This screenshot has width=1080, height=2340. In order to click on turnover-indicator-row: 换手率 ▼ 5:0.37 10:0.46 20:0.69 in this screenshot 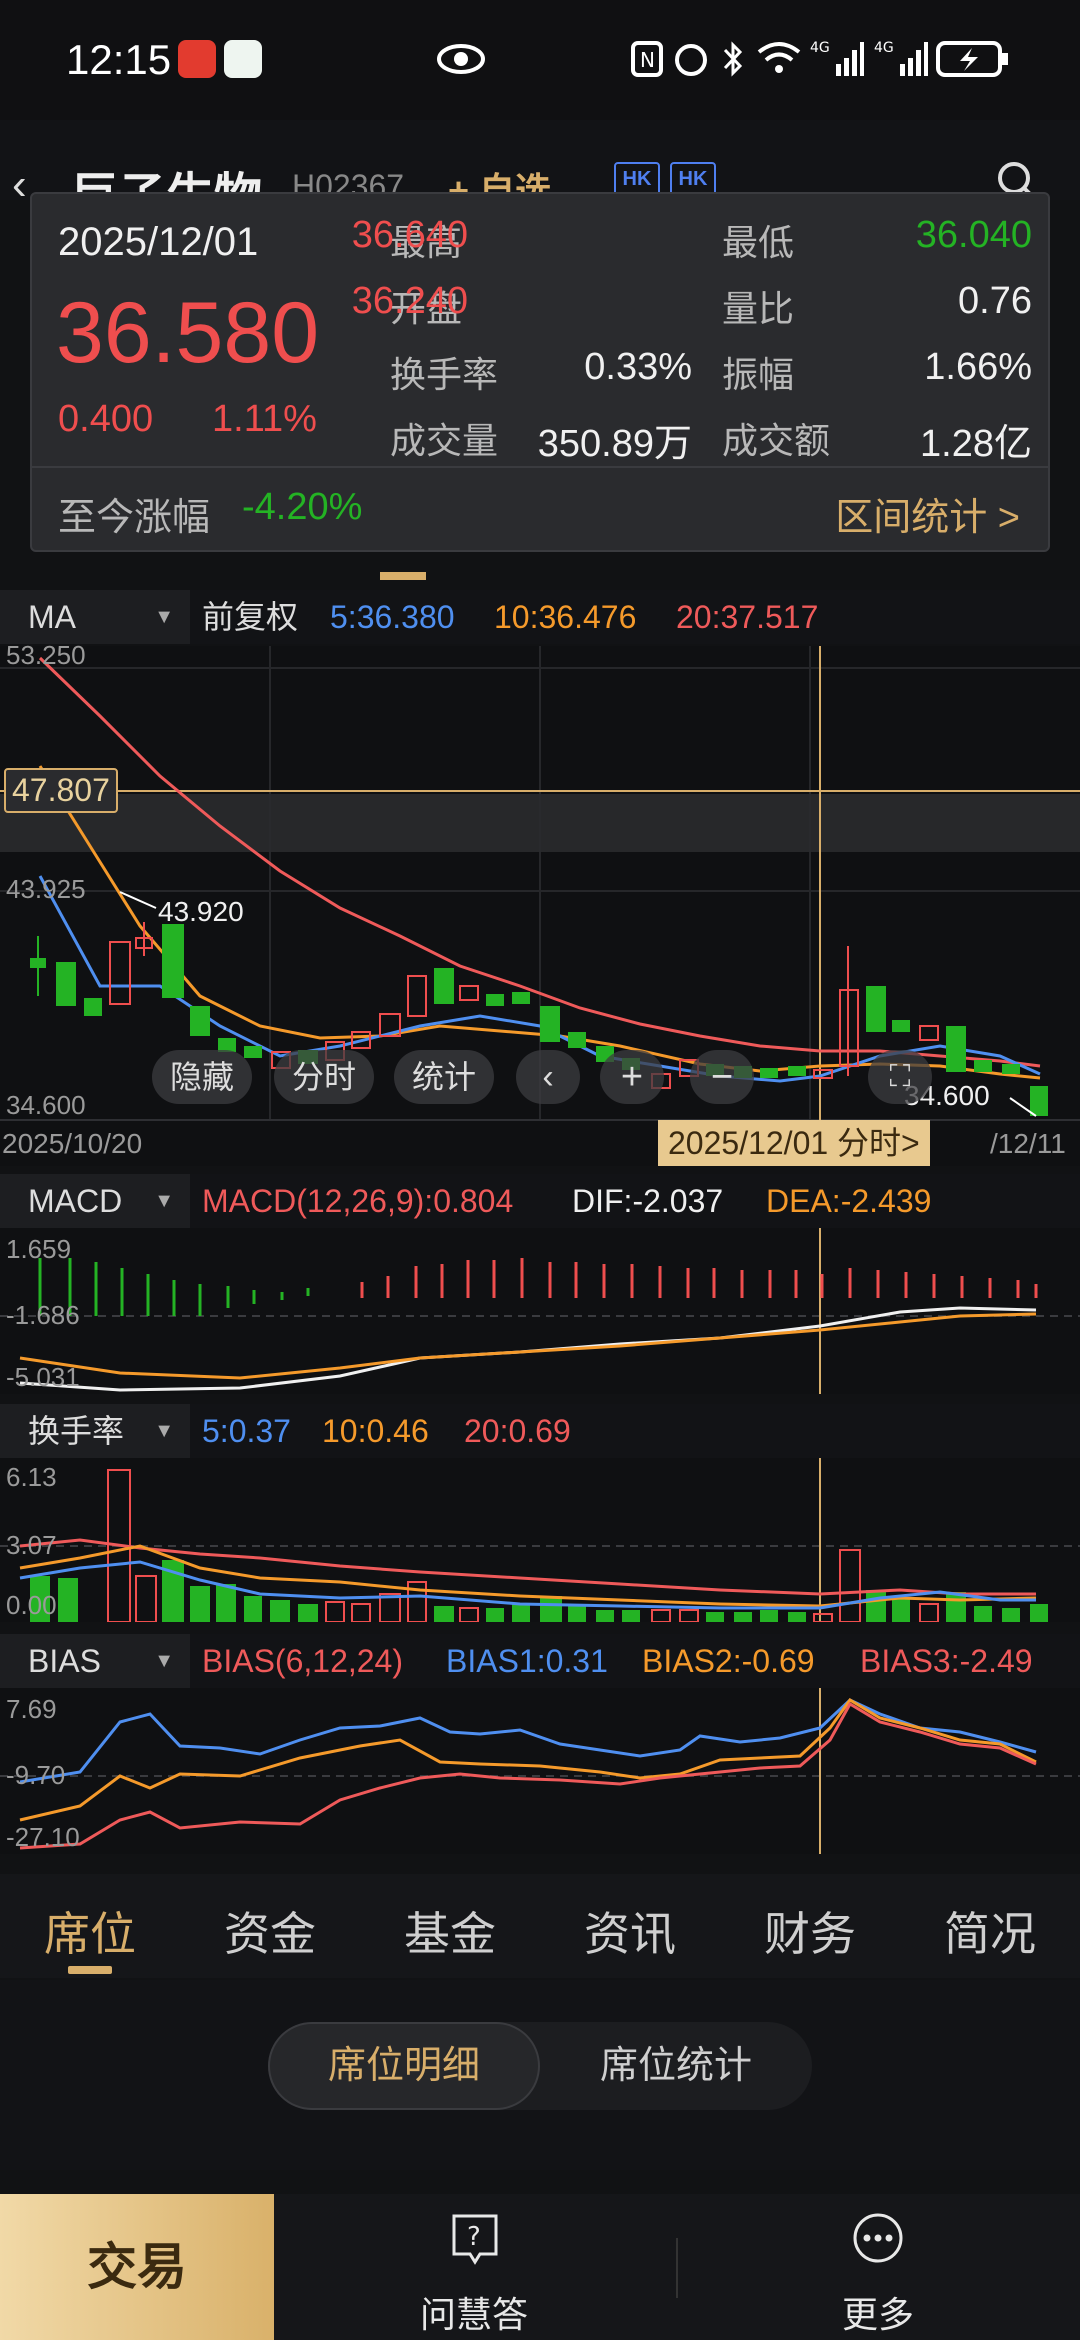, I will do `click(540, 1431)`.